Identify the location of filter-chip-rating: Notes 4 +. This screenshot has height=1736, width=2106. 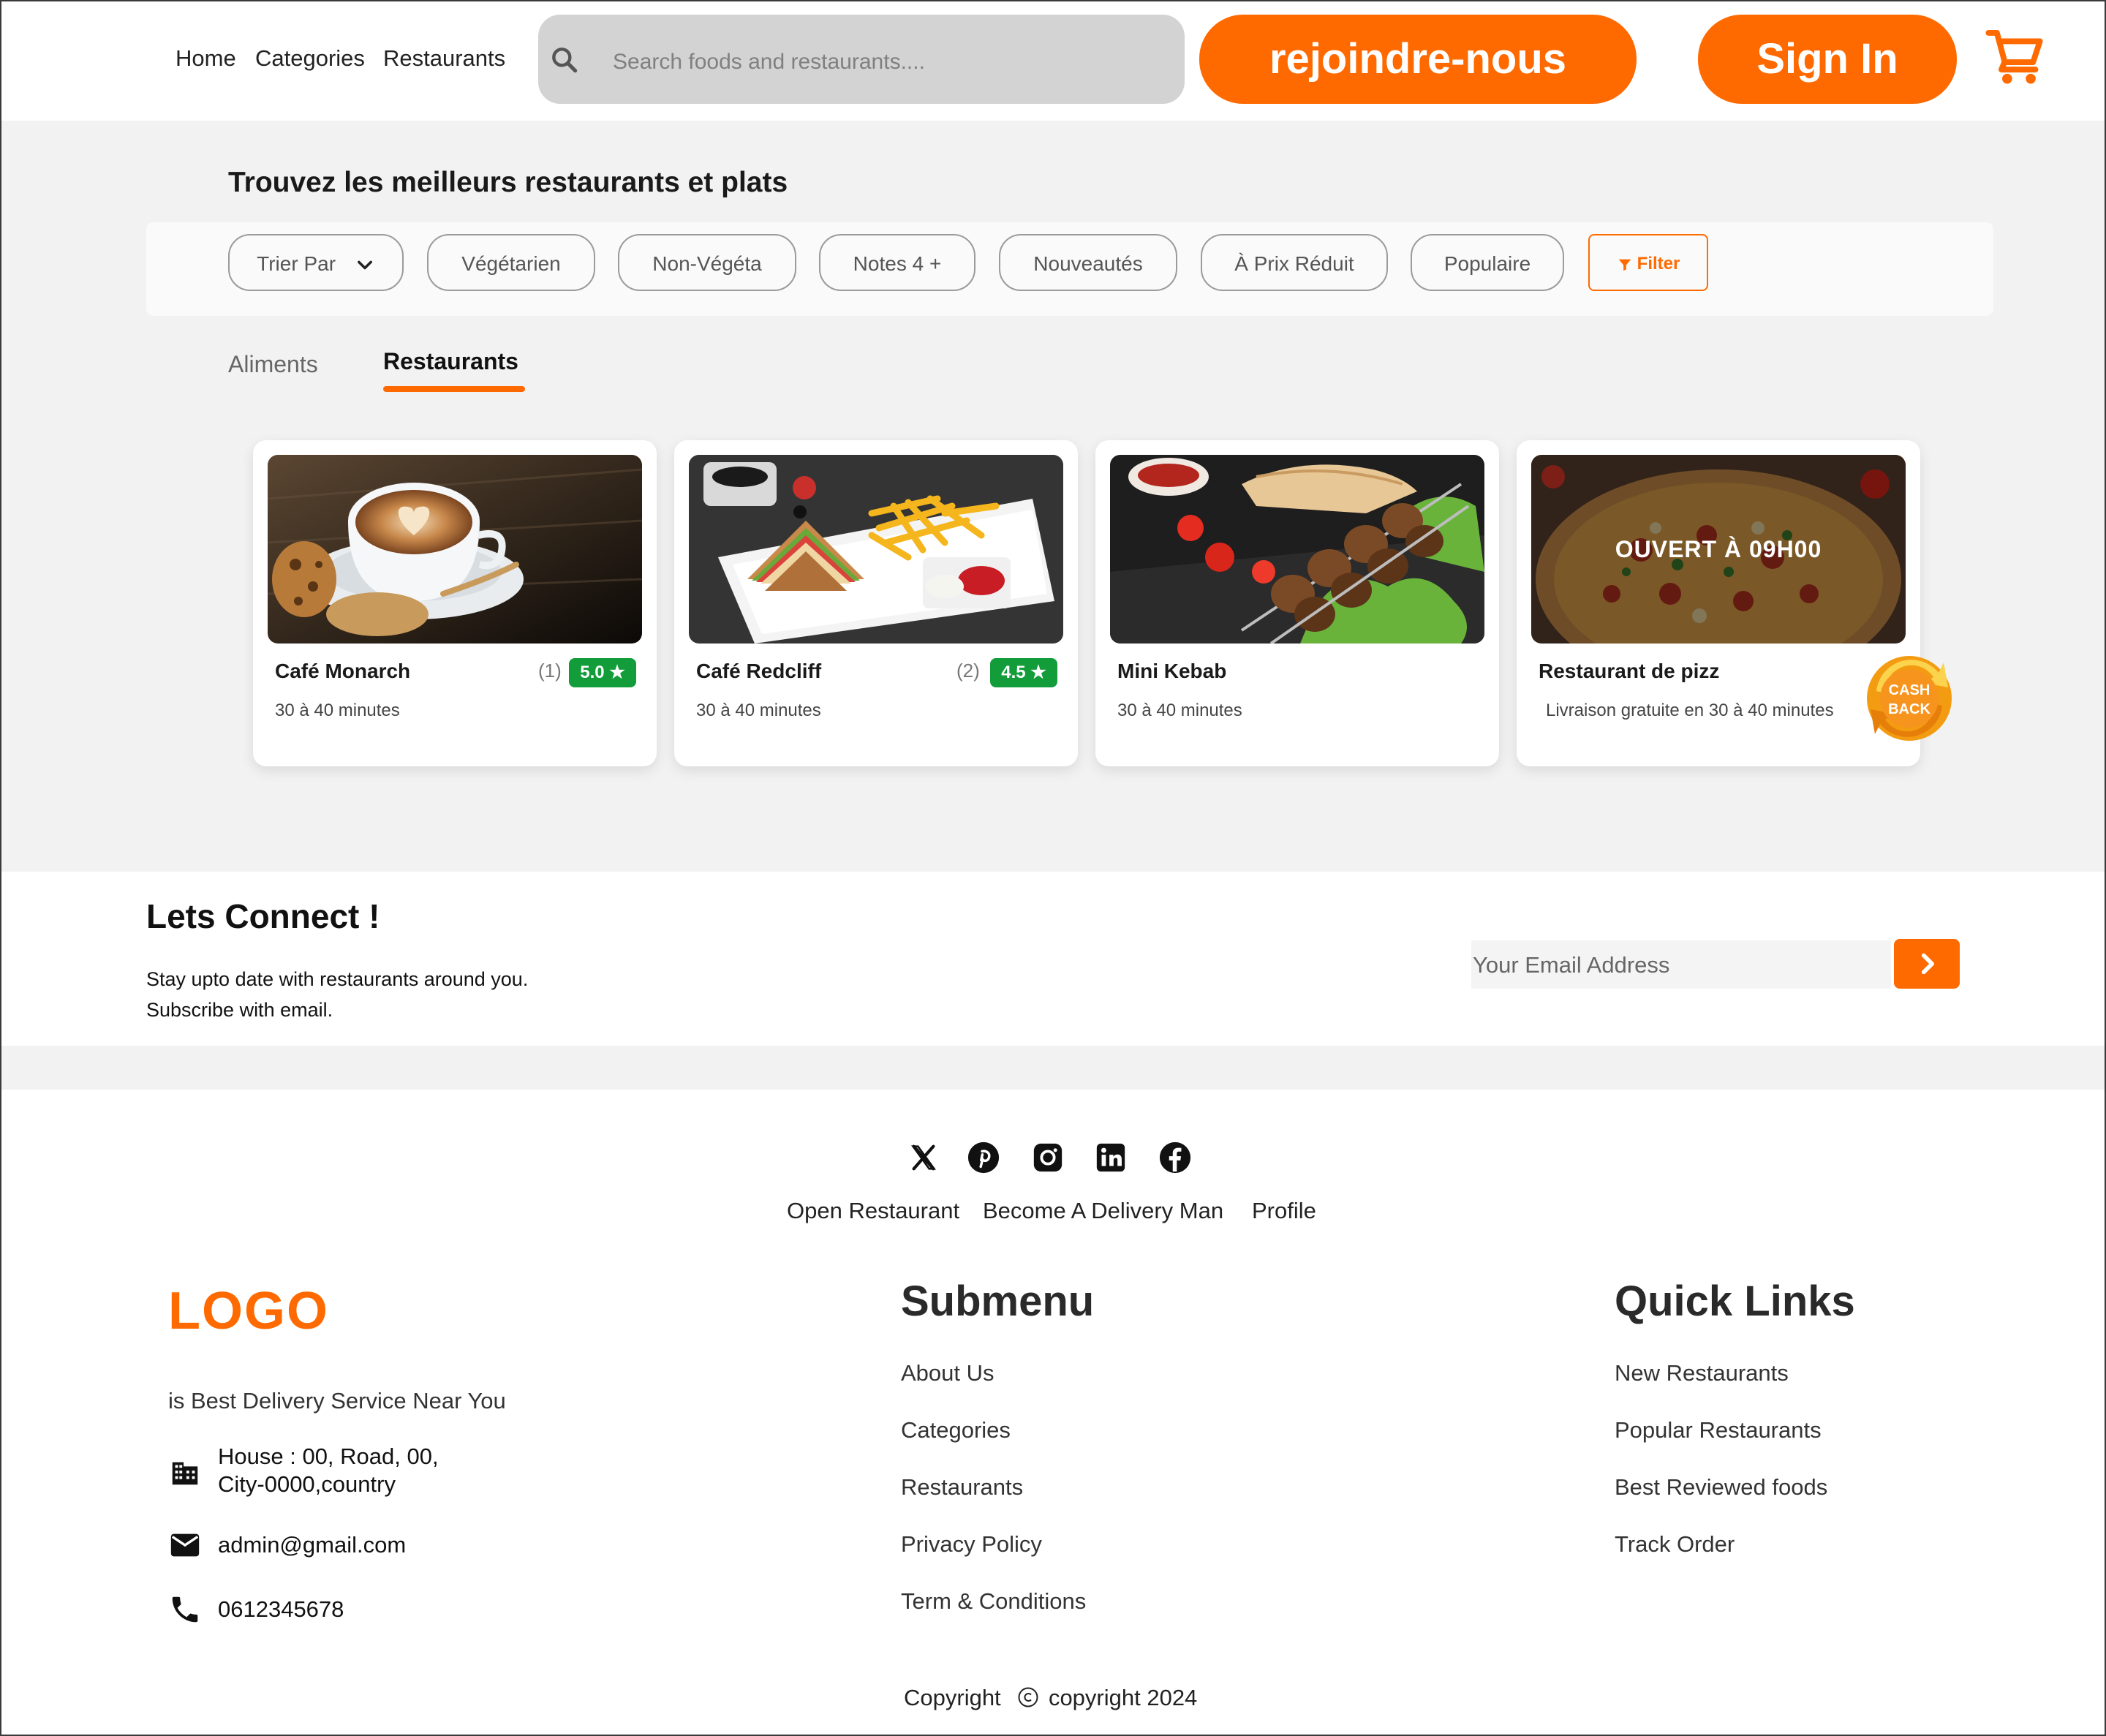
(897, 262).